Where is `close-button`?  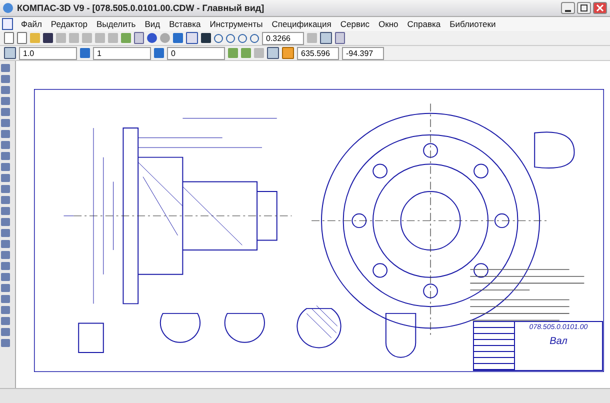 close-button is located at coordinates (600, 8).